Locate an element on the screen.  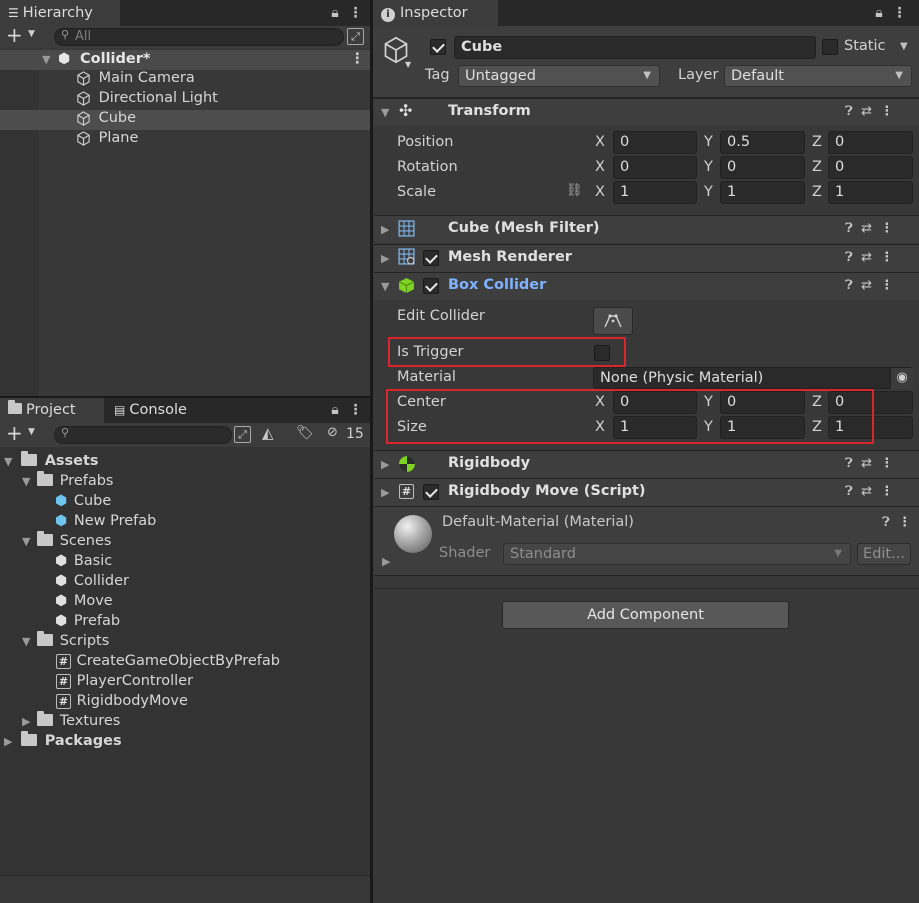
filter-by-type-icon: ◭ is located at coordinates (268, 433).